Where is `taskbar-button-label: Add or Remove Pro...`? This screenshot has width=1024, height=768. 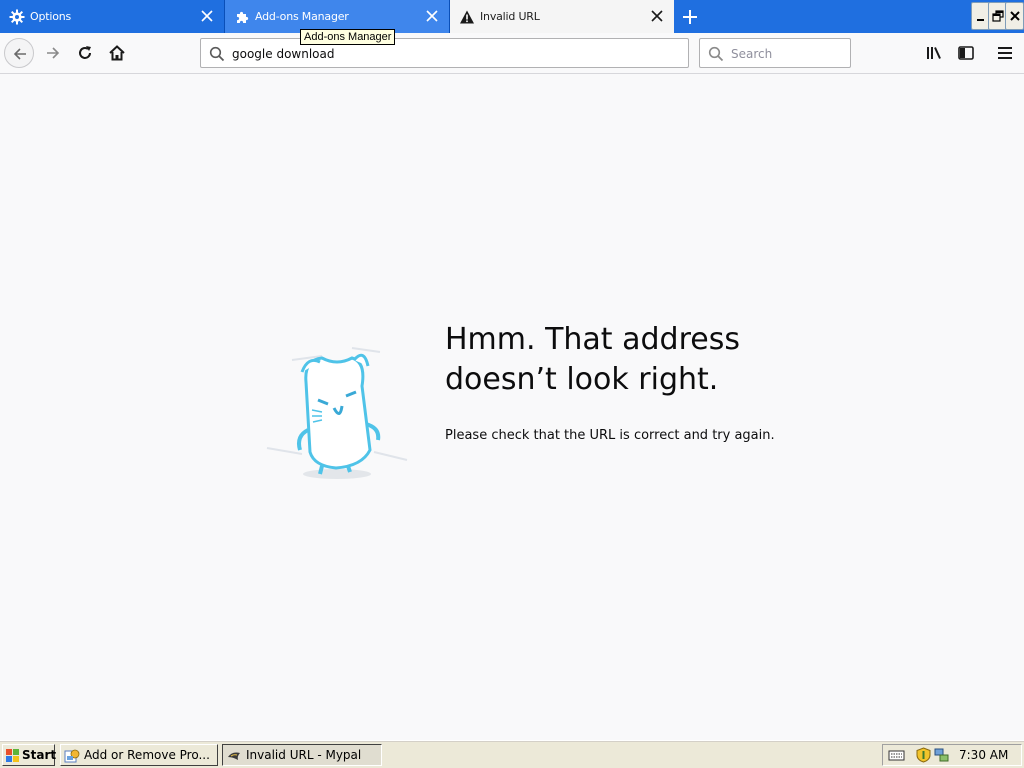 taskbar-button-label: Add or Remove Pro... is located at coordinates (147, 755).